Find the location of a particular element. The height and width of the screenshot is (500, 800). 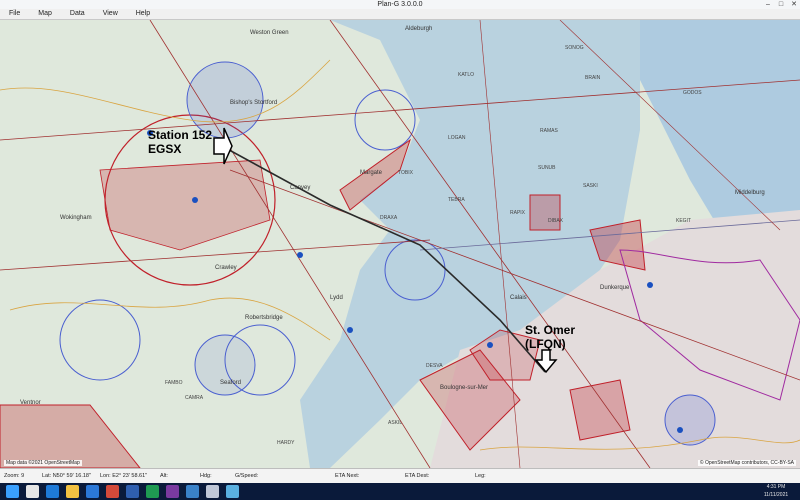

solent-zone is located at coordinates (100, 340).